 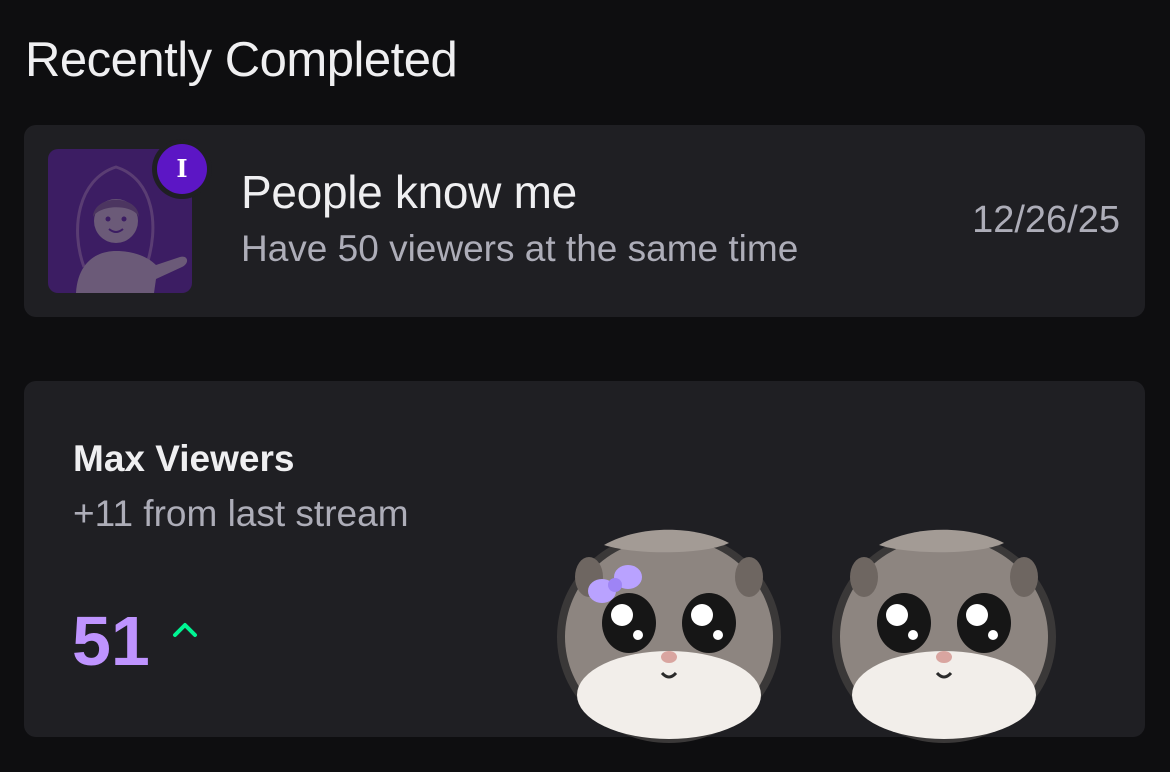 What do you see at coordinates (409, 192) in the screenshot?
I see `achievement-title: People know me` at bounding box center [409, 192].